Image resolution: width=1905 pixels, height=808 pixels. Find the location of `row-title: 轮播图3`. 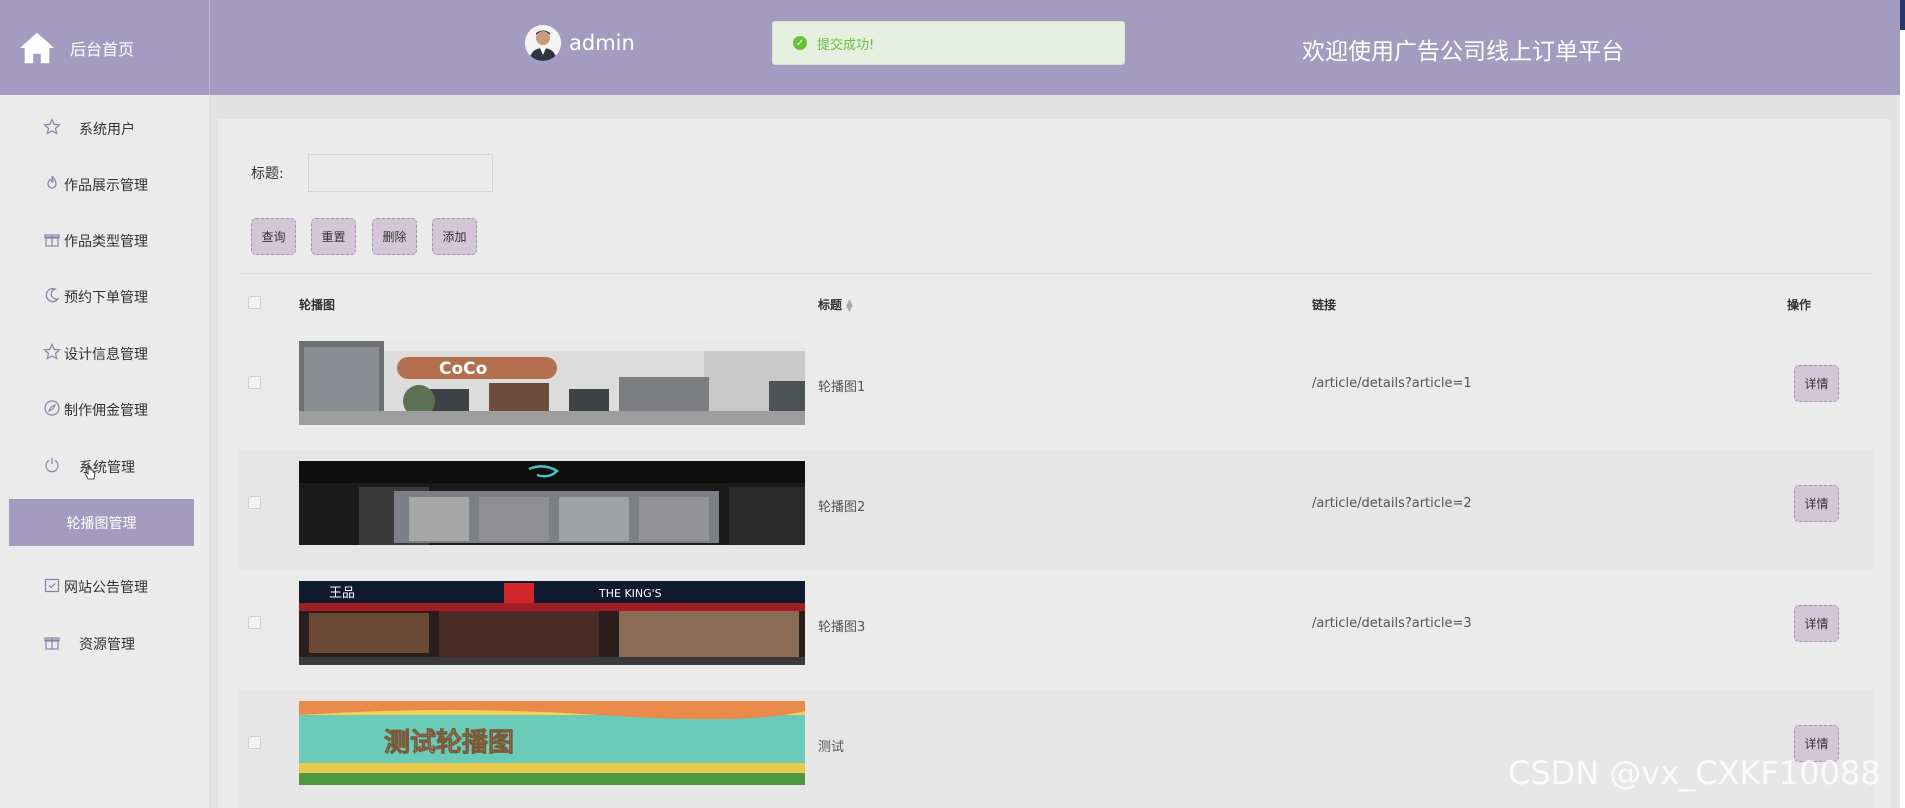

row-title: 轮播图3 is located at coordinates (842, 627).